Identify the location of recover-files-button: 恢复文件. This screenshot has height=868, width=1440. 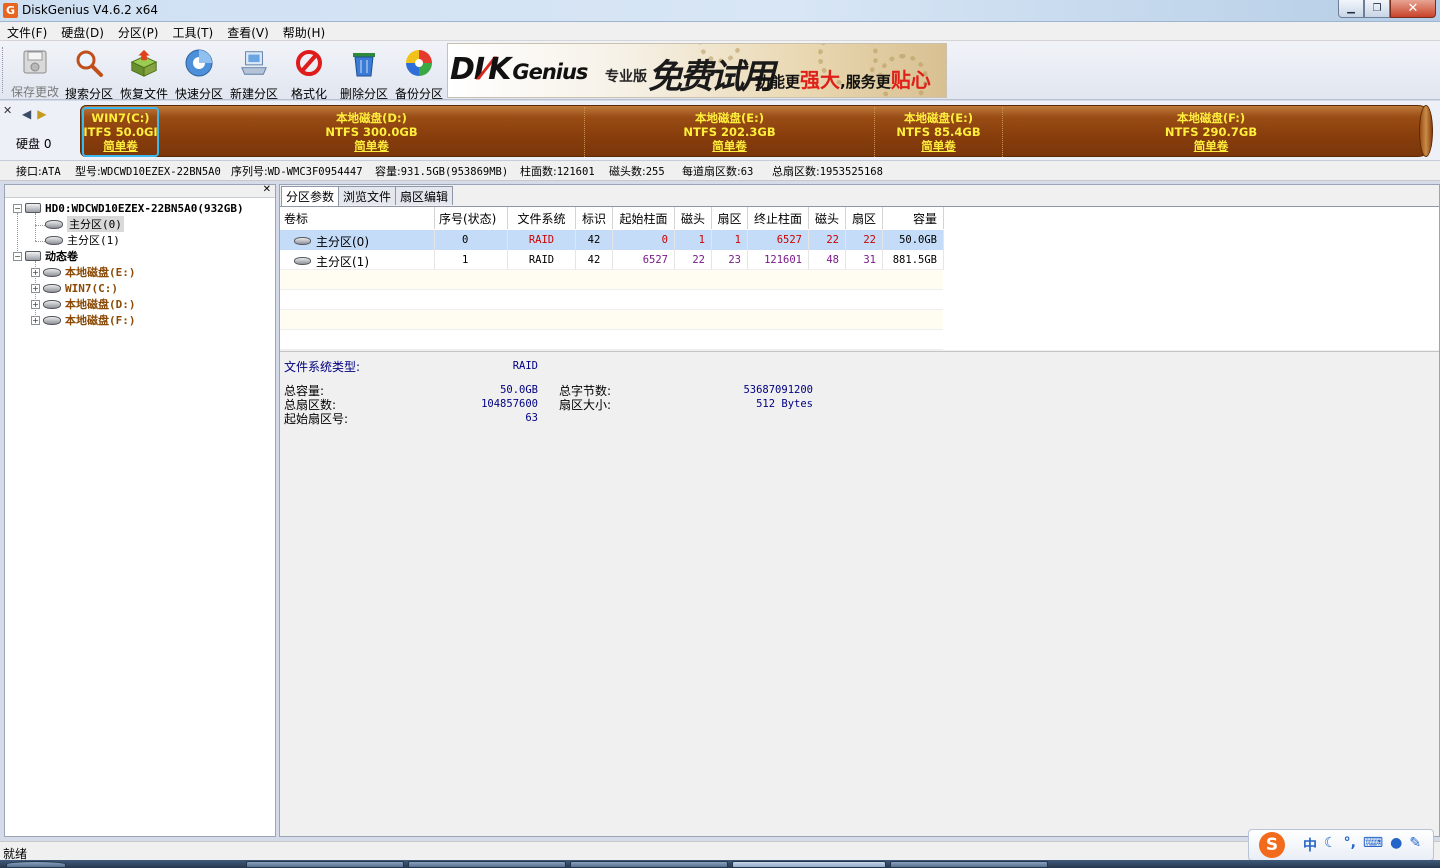
(144, 73).